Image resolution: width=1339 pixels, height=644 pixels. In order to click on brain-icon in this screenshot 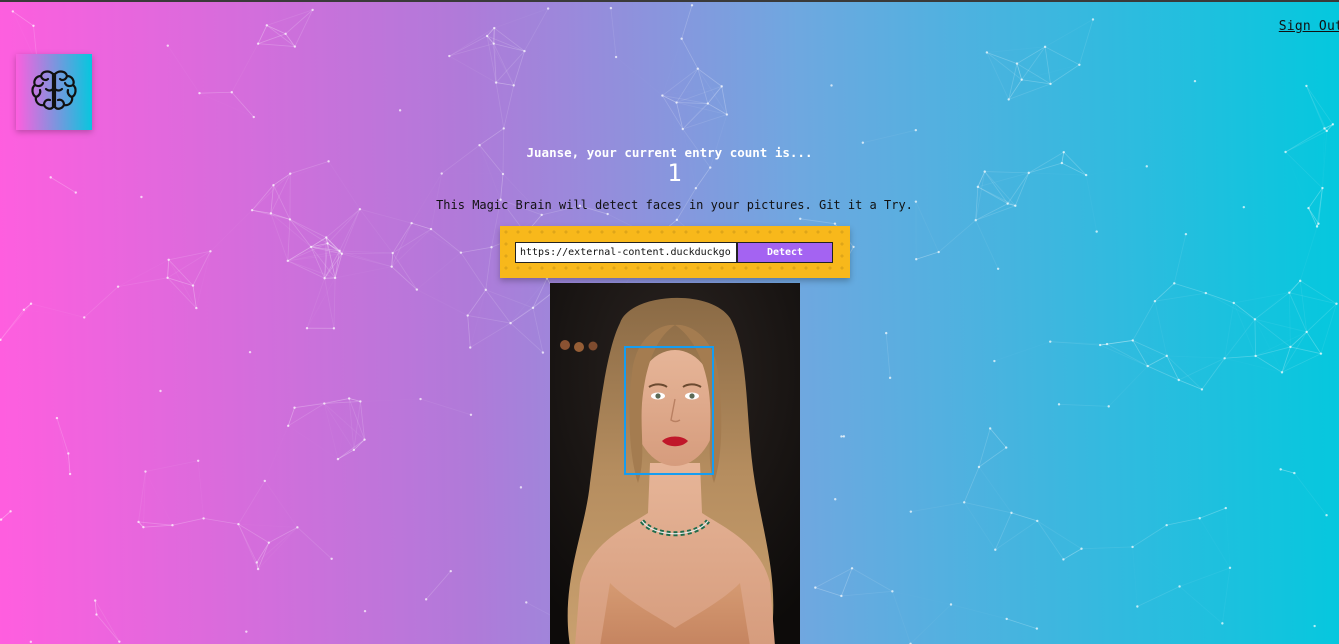, I will do `click(54, 92)`.